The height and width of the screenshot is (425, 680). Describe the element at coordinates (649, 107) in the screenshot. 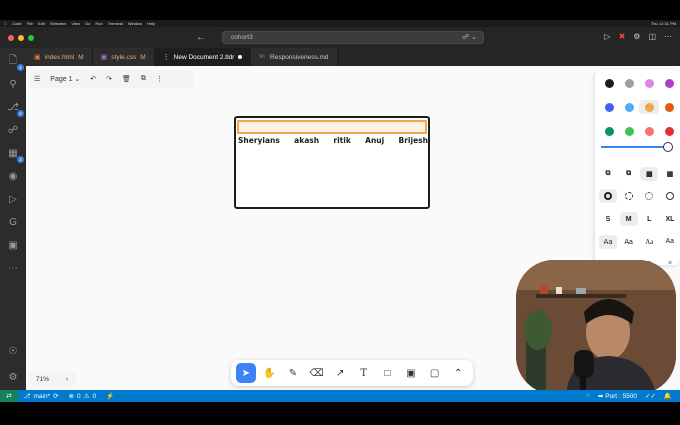

I see `color-swatch-selected` at that location.